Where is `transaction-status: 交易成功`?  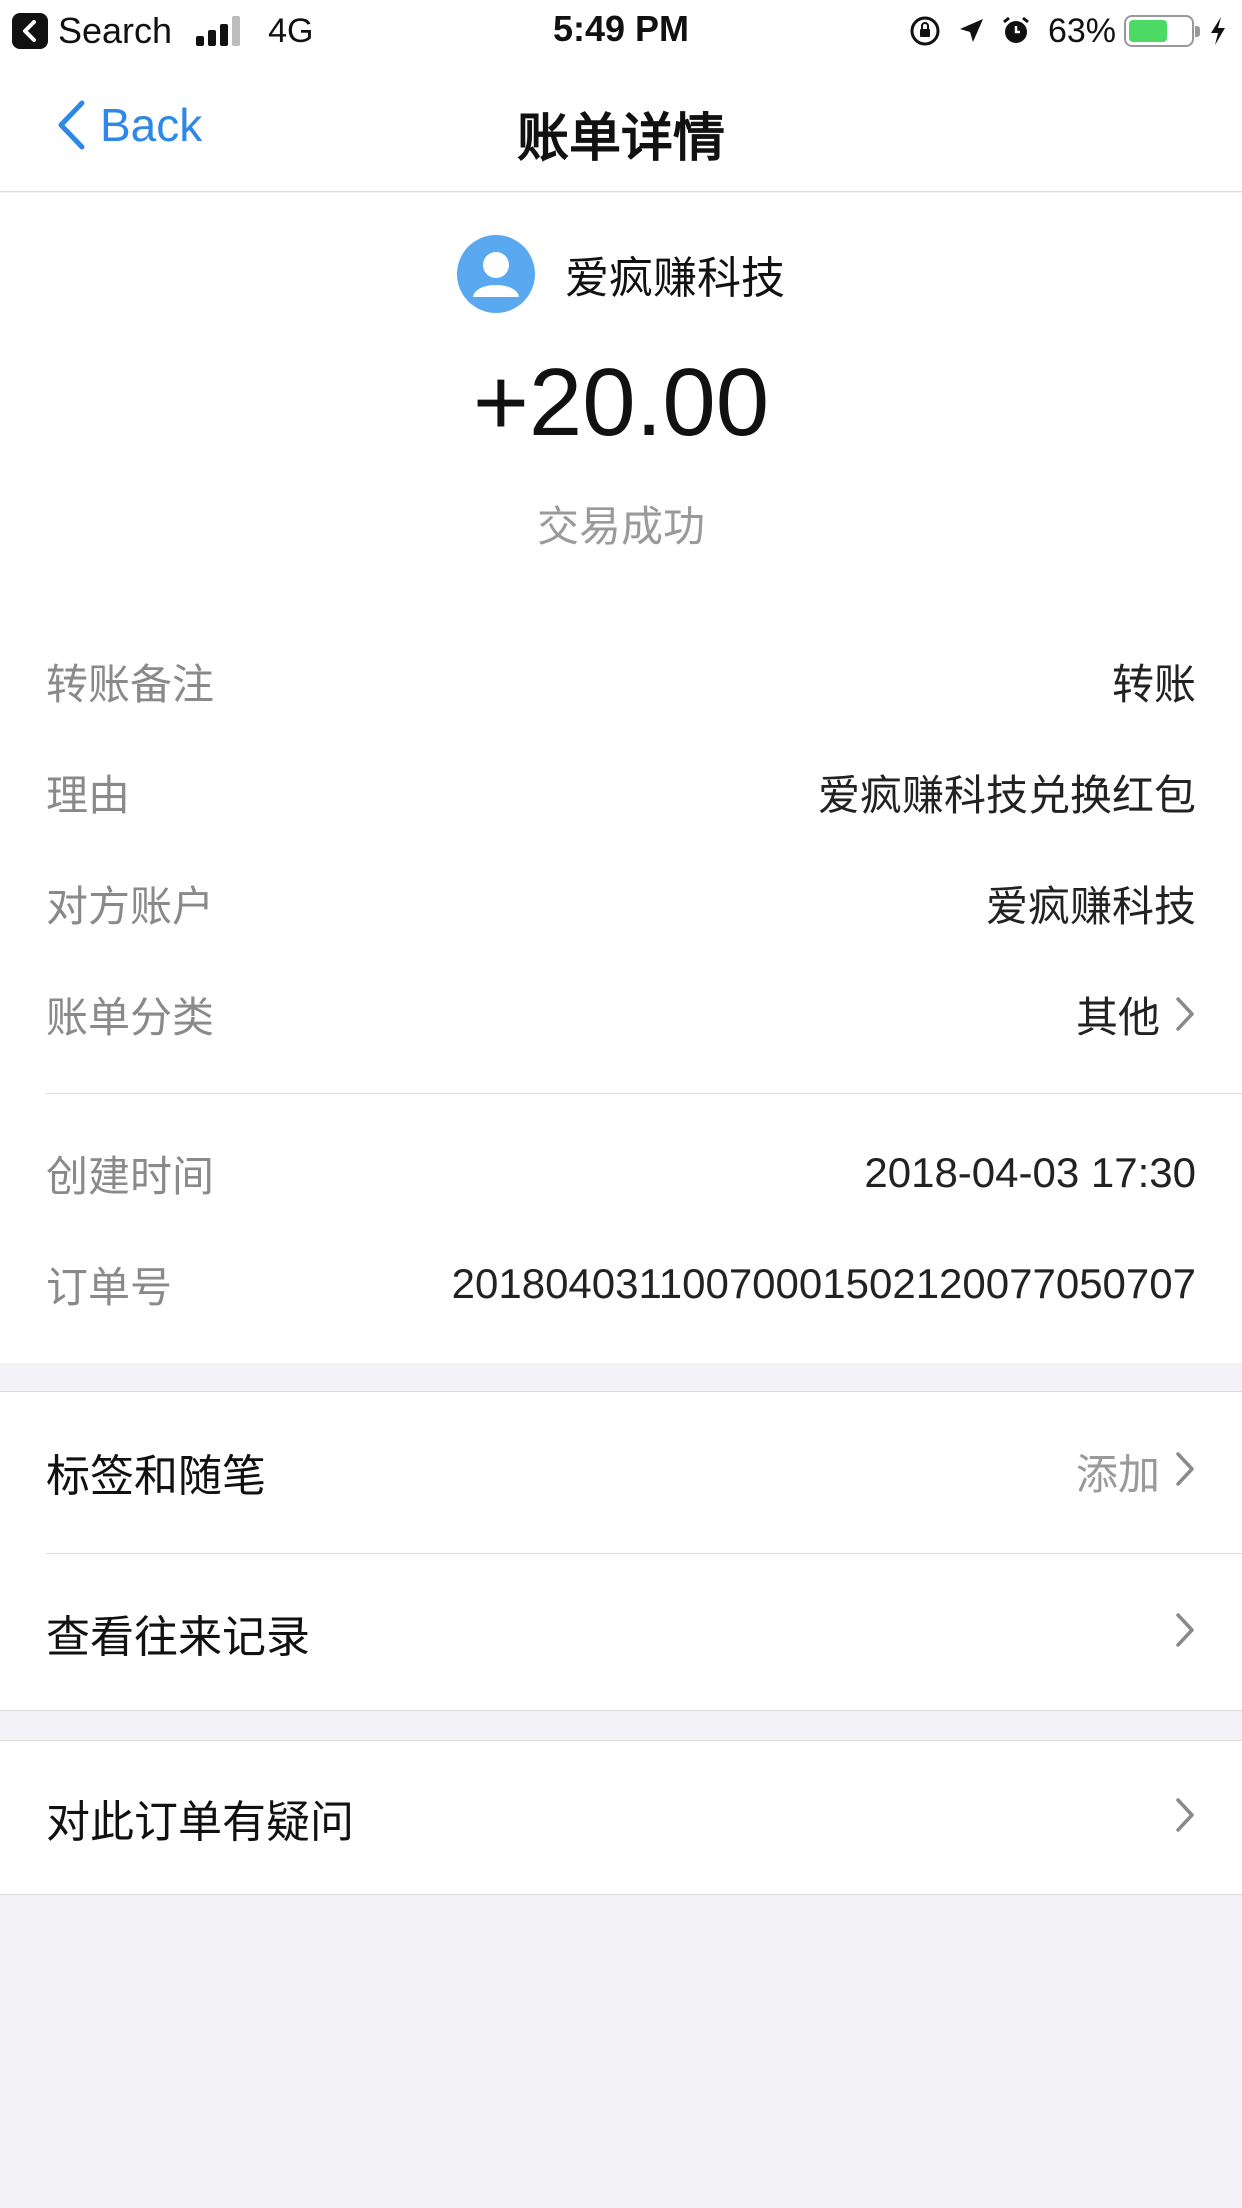 transaction-status: 交易成功 is located at coordinates (620, 526).